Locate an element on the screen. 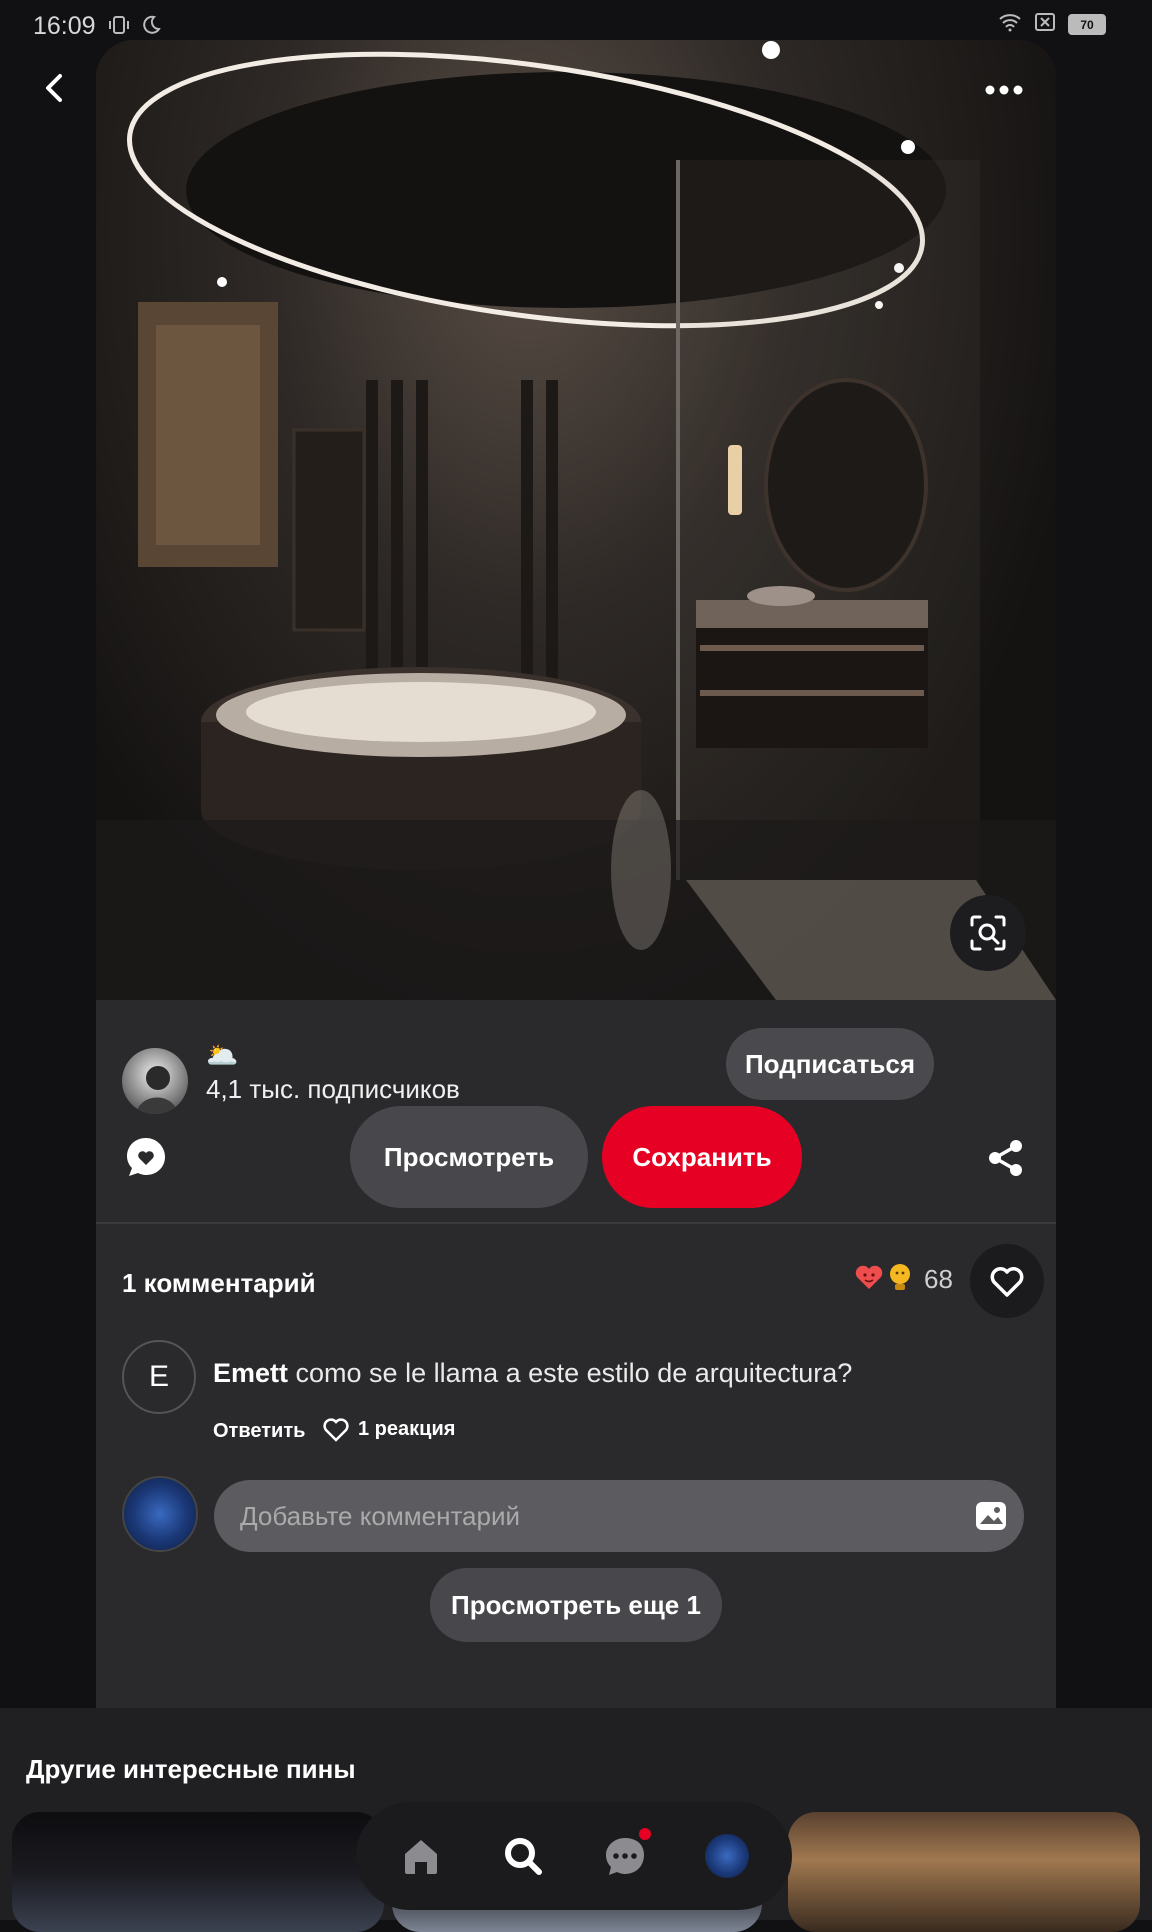 This screenshot has height=1932, width=1152. comment-input: Добавьте комментарий is located at coordinates (619, 1516).